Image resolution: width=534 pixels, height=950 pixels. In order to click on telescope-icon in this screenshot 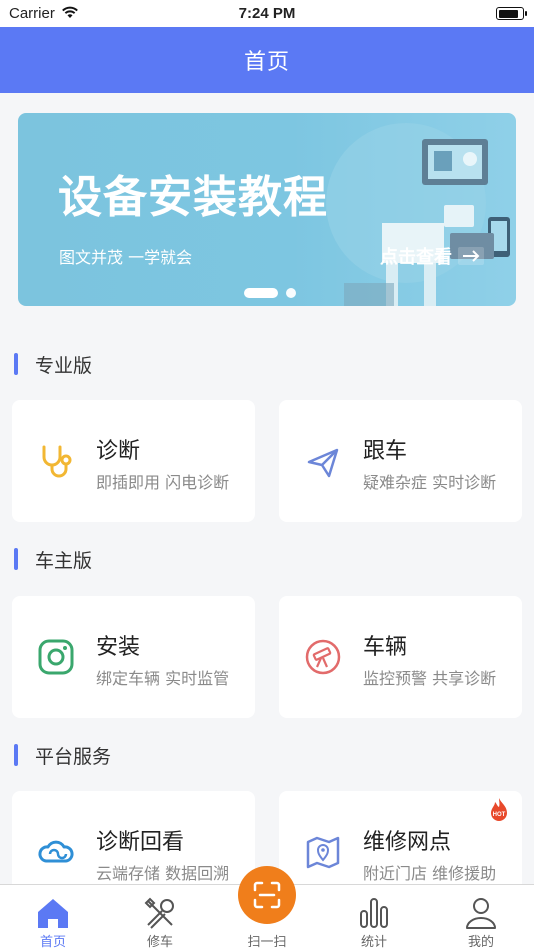, I will do `click(323, 657)`.